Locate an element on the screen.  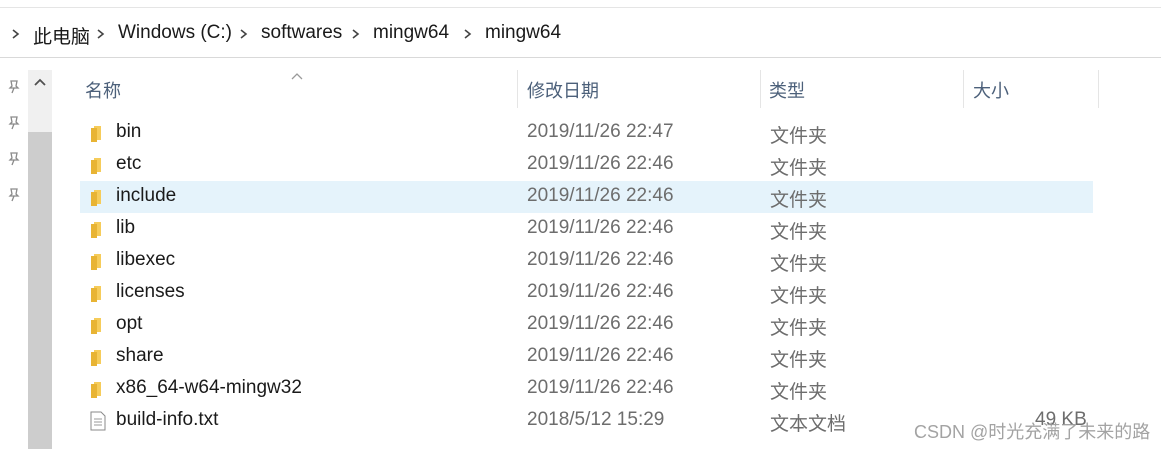
breadcrumb-mingw64-current: mingw64 is located at coordinates (523, 33).